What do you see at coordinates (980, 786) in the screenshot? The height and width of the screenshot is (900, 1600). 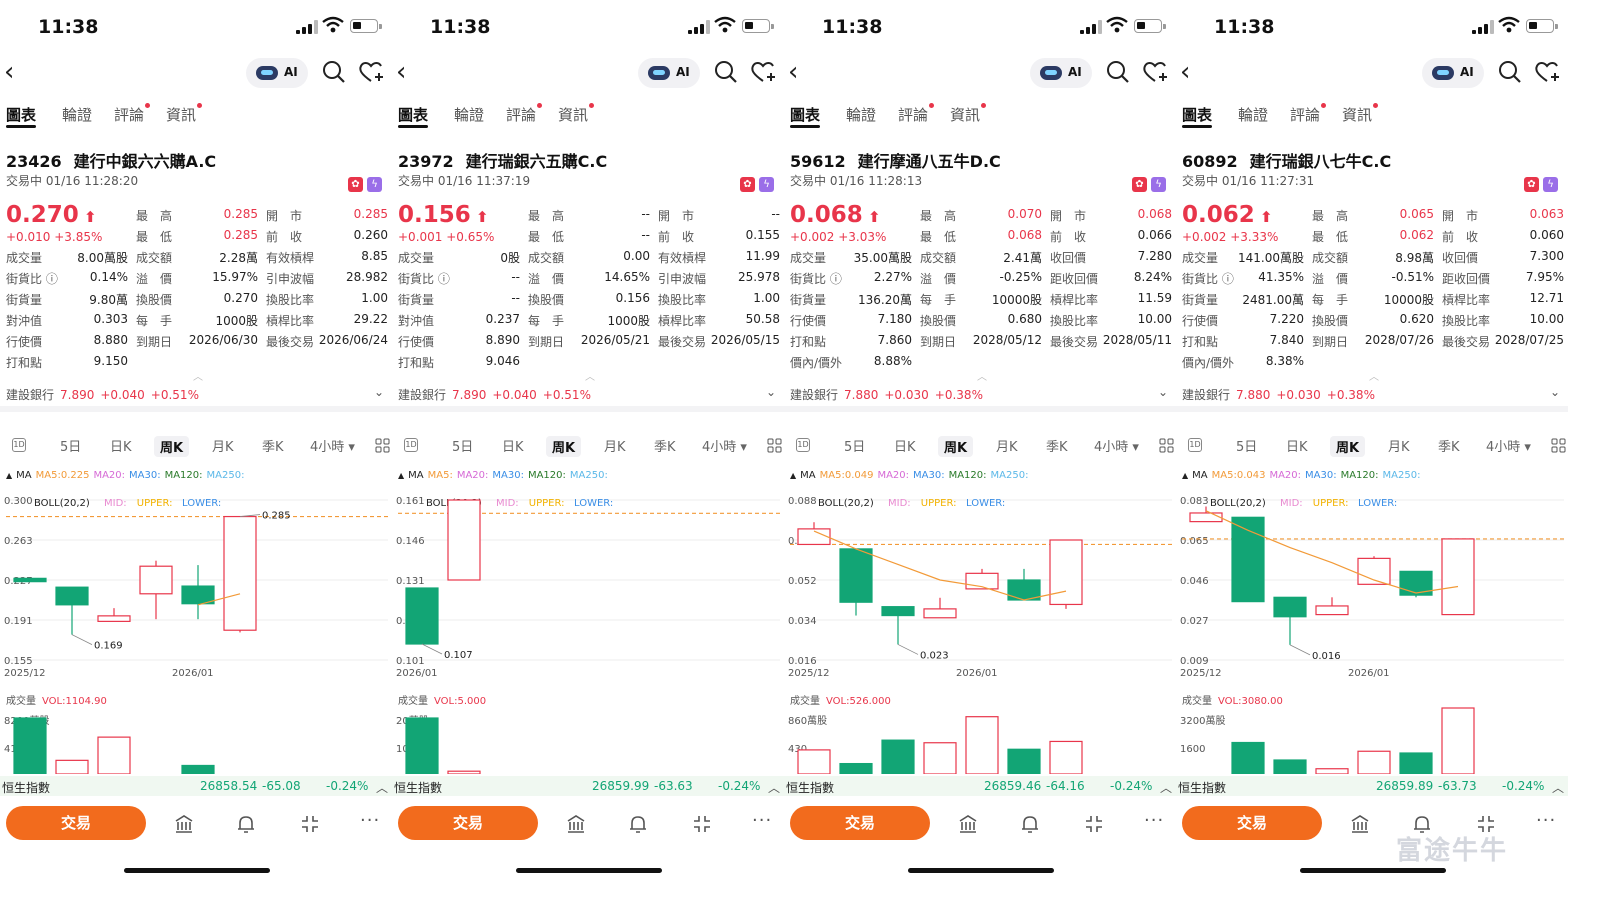 I see `hsi-ticker: 恒生指數 26859.46 -64.16 -0.24% ︿` at bounding box center [980, 786].